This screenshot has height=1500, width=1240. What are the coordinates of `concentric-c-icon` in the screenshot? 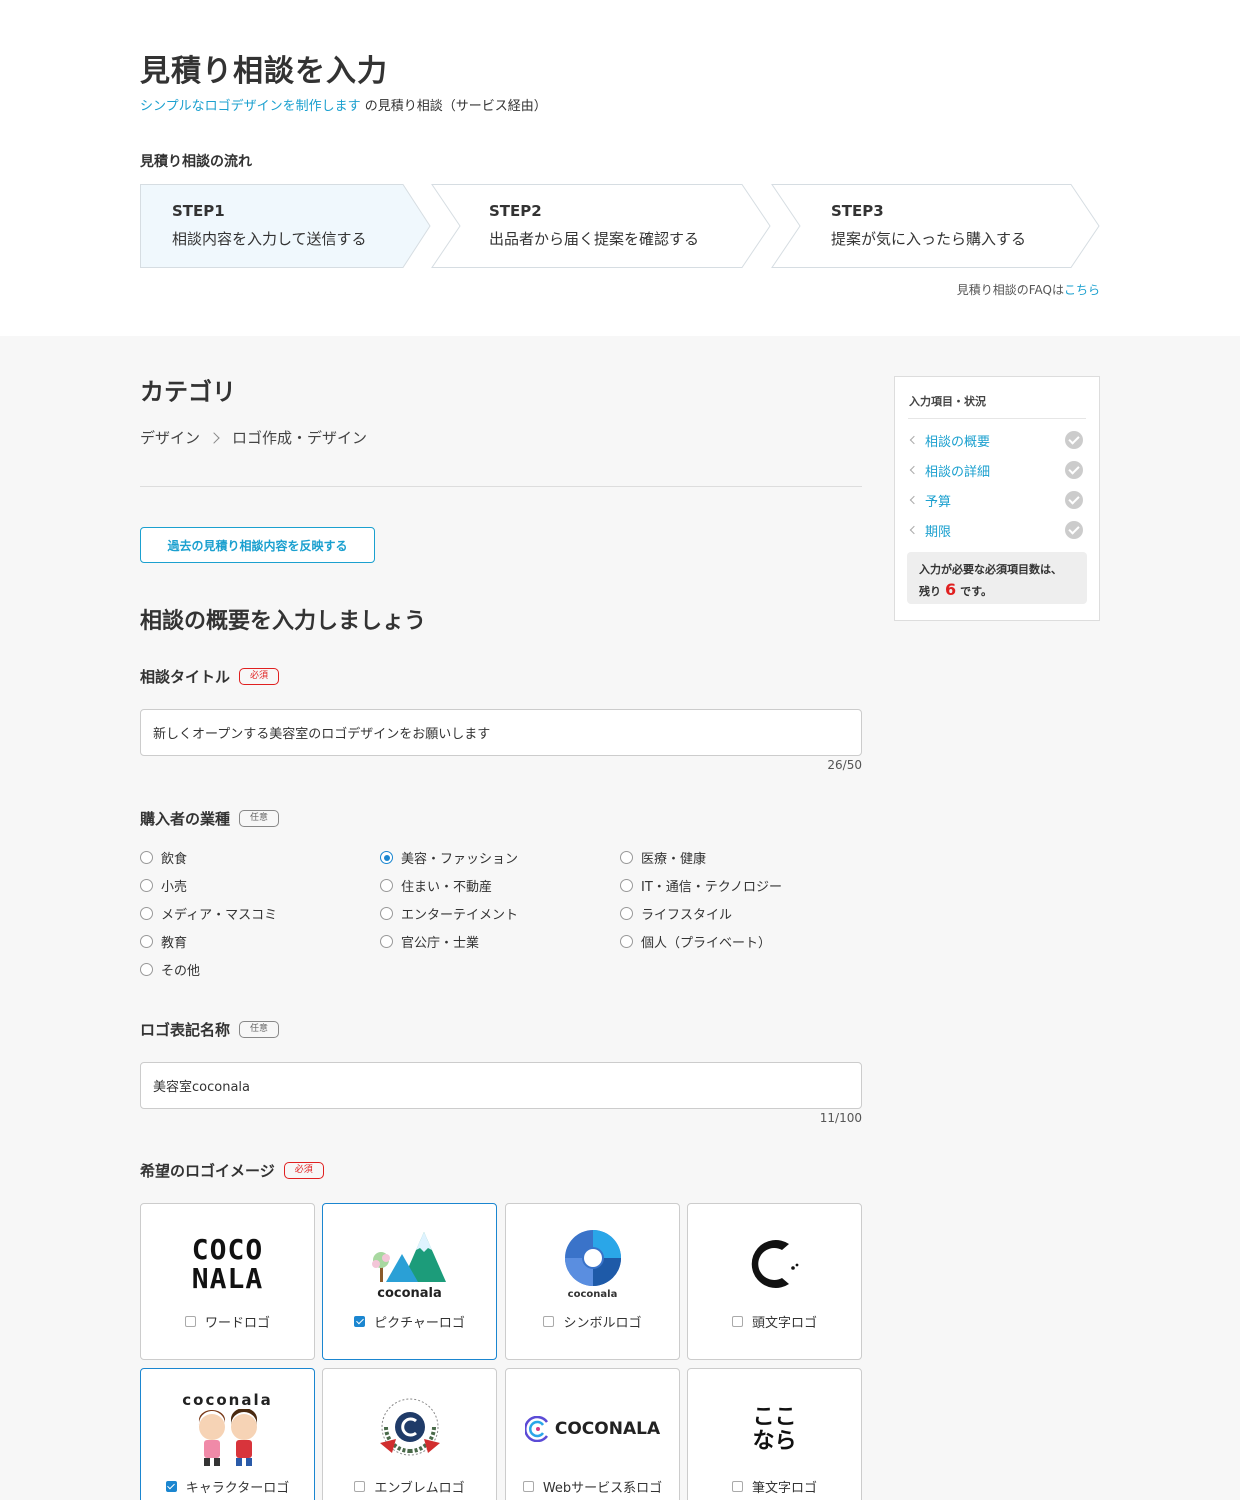 It's located at (536, 1429).